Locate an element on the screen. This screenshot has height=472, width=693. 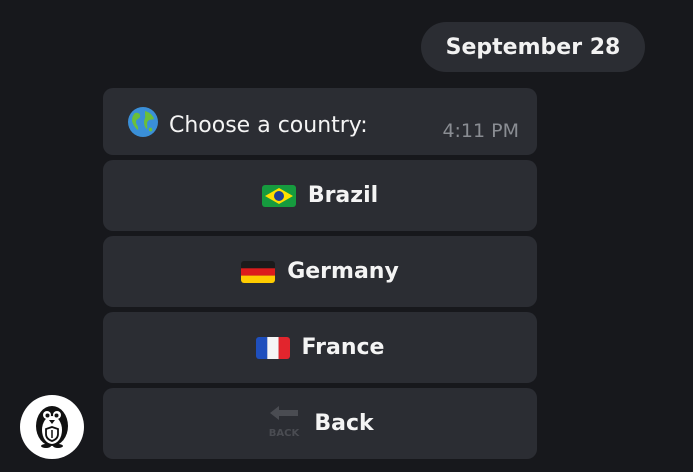
date-separator: September 28 is located at coordinates (533, 47).